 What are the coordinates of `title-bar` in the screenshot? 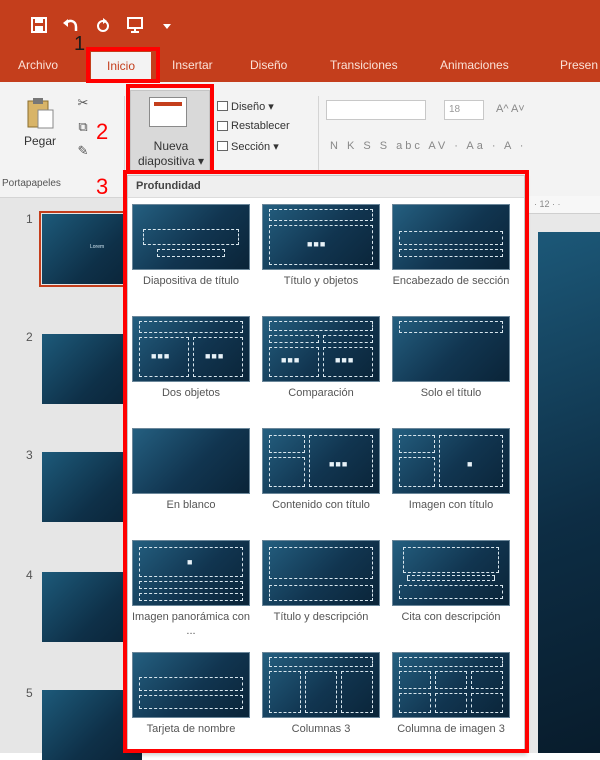 It's located at (300, 25).